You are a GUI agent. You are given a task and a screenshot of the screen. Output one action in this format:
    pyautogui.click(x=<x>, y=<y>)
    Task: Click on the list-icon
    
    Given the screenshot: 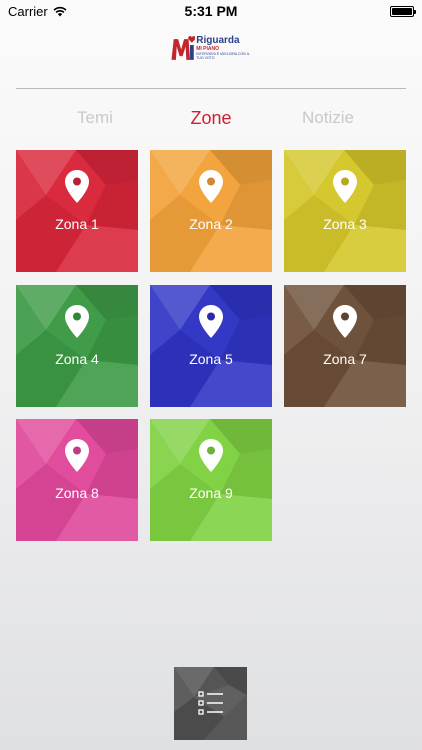 What is the action you would take?
    pyautogui.click(x=210, y=703)
    